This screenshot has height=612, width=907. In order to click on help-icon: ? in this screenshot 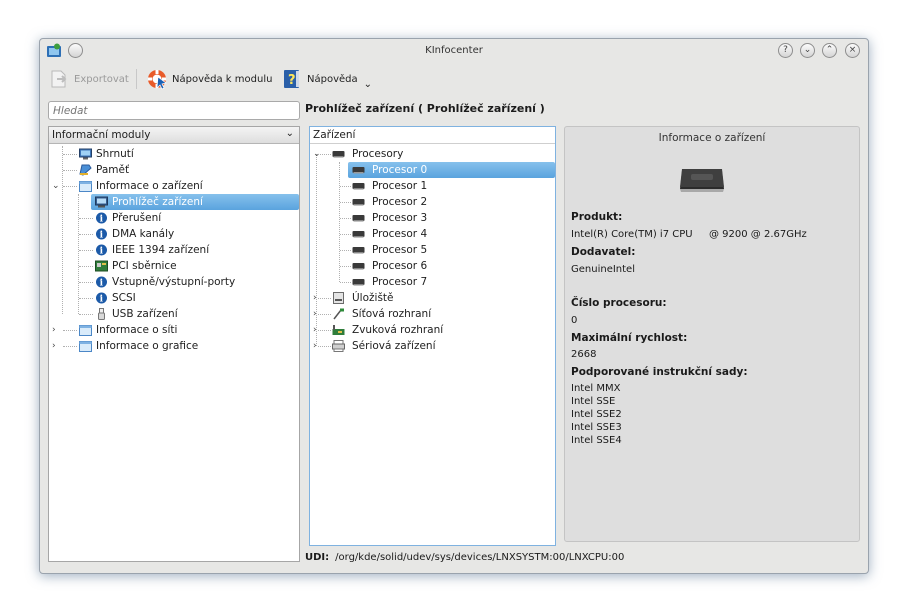, I will do `click(785, 50)`.